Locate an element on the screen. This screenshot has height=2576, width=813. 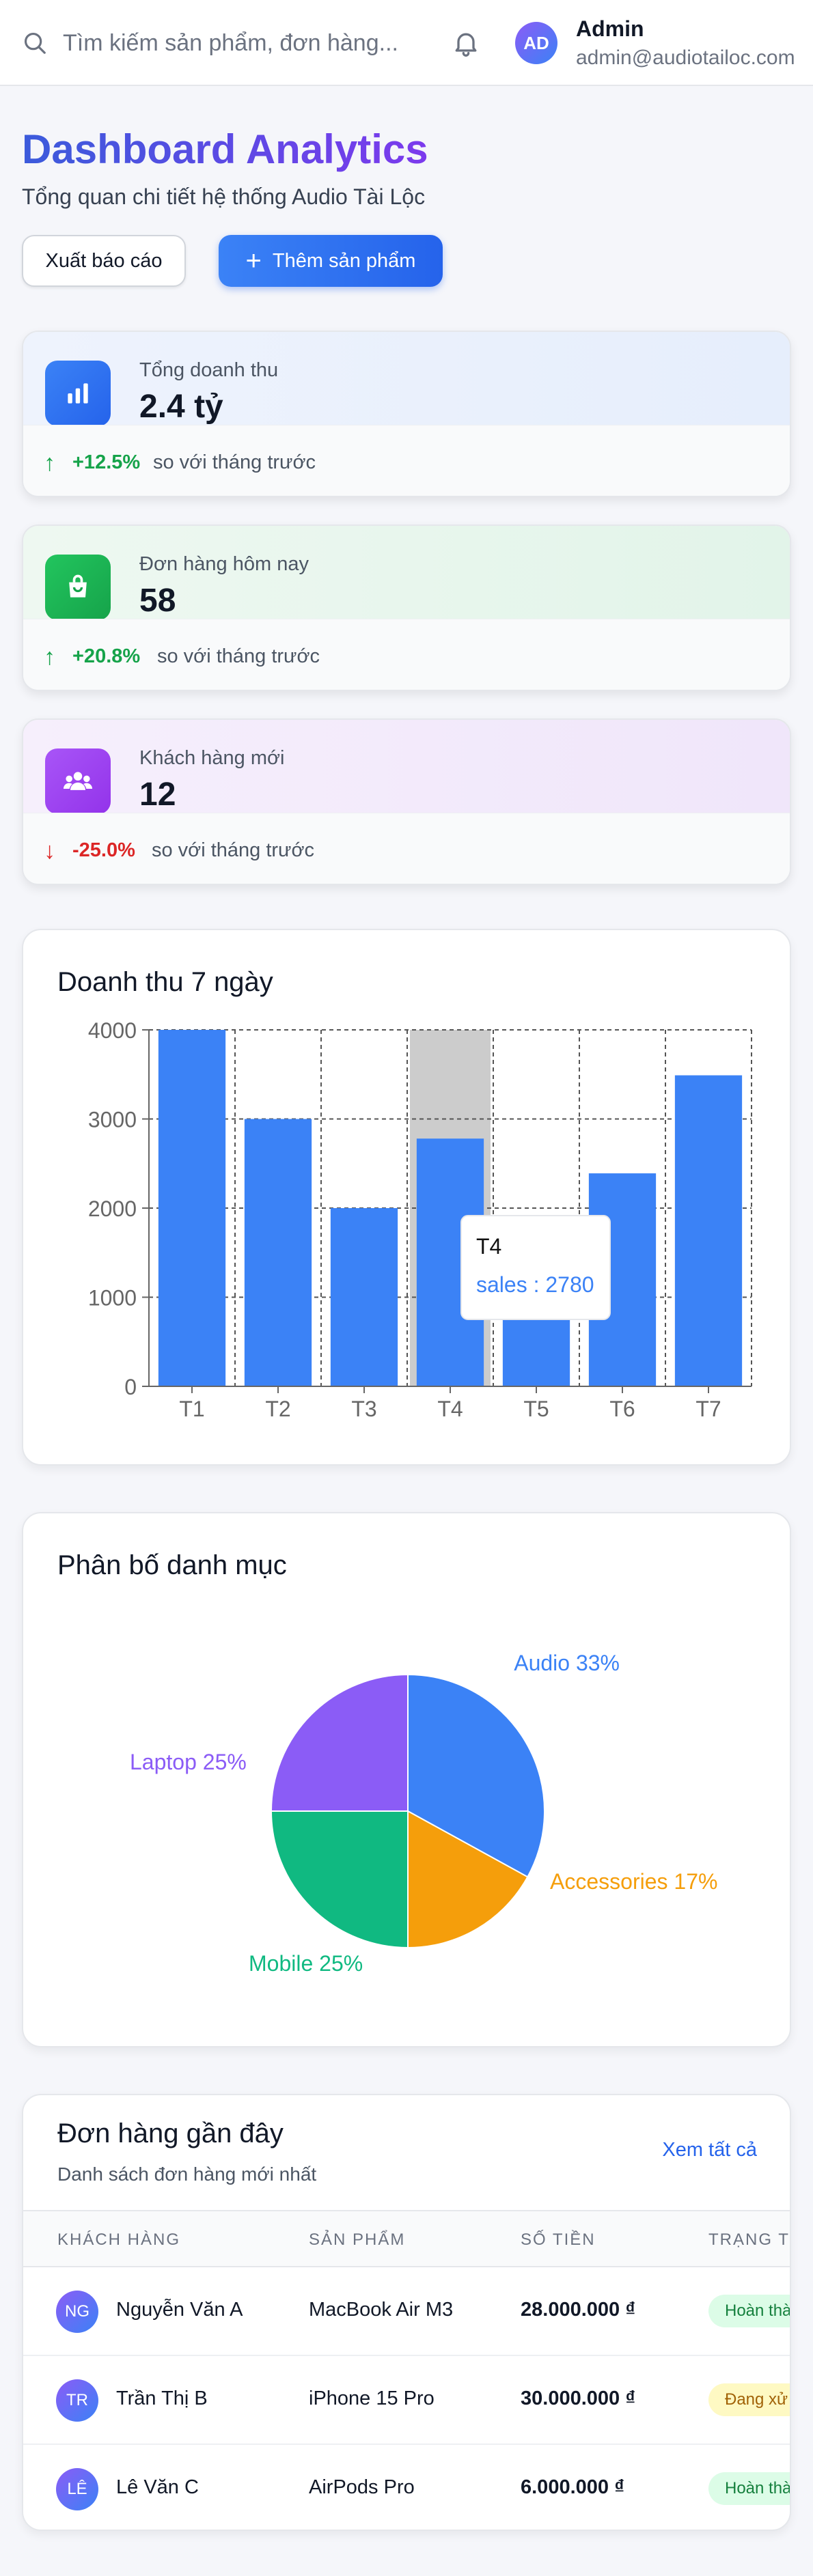
customer-name: Lê Văn C is located at coordinates (157, 2487).